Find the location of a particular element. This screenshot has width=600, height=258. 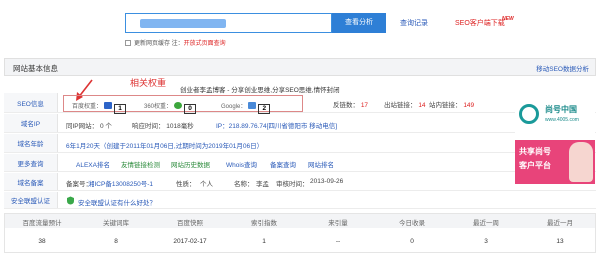

stats-header-cell: 百度流量预计 is located at coordinates (42, 223).